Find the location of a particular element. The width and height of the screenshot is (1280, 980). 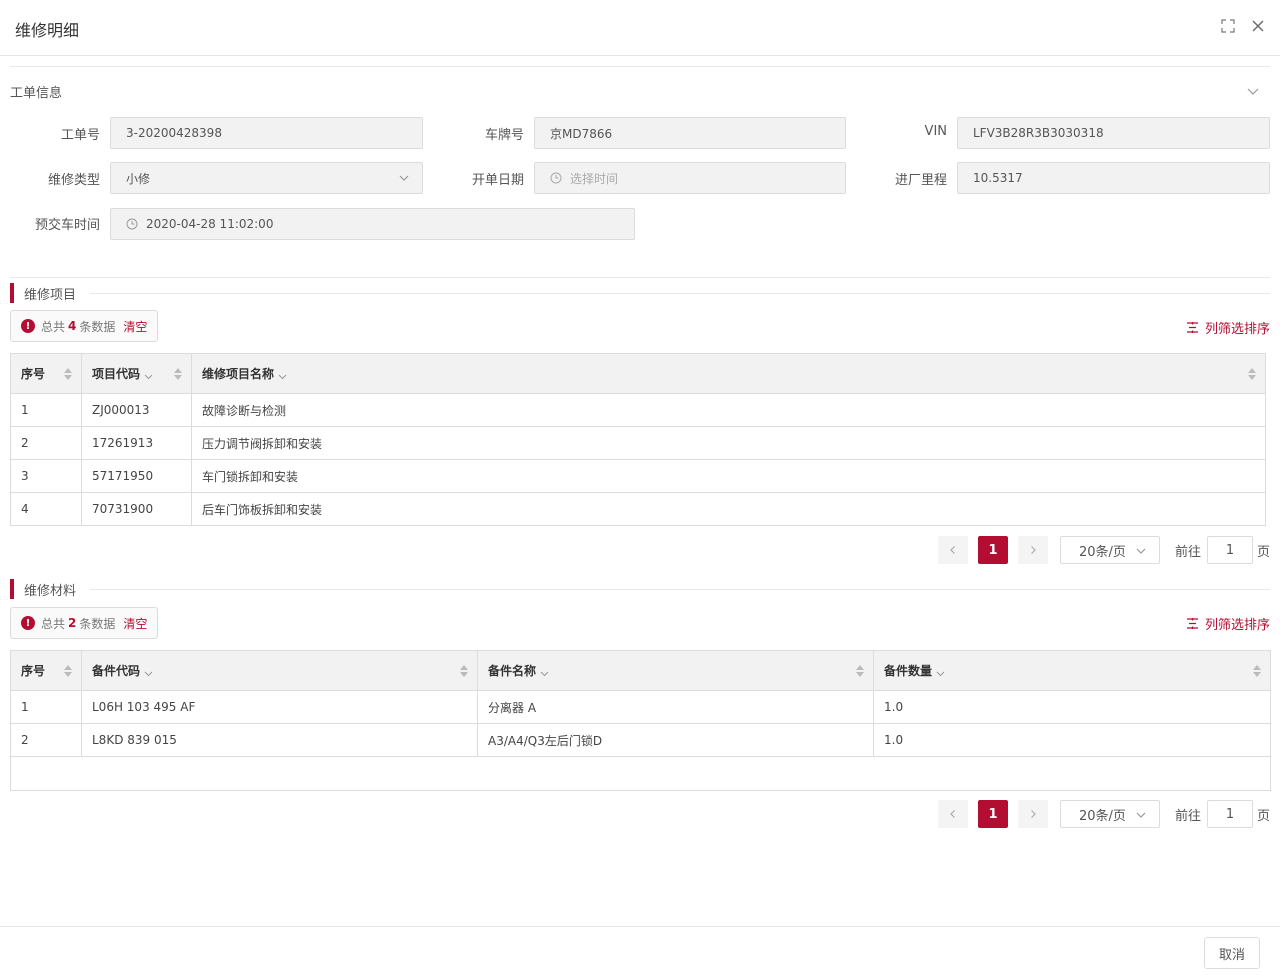

dialog-title: 维修明细 is located at coordinates (47, 30).